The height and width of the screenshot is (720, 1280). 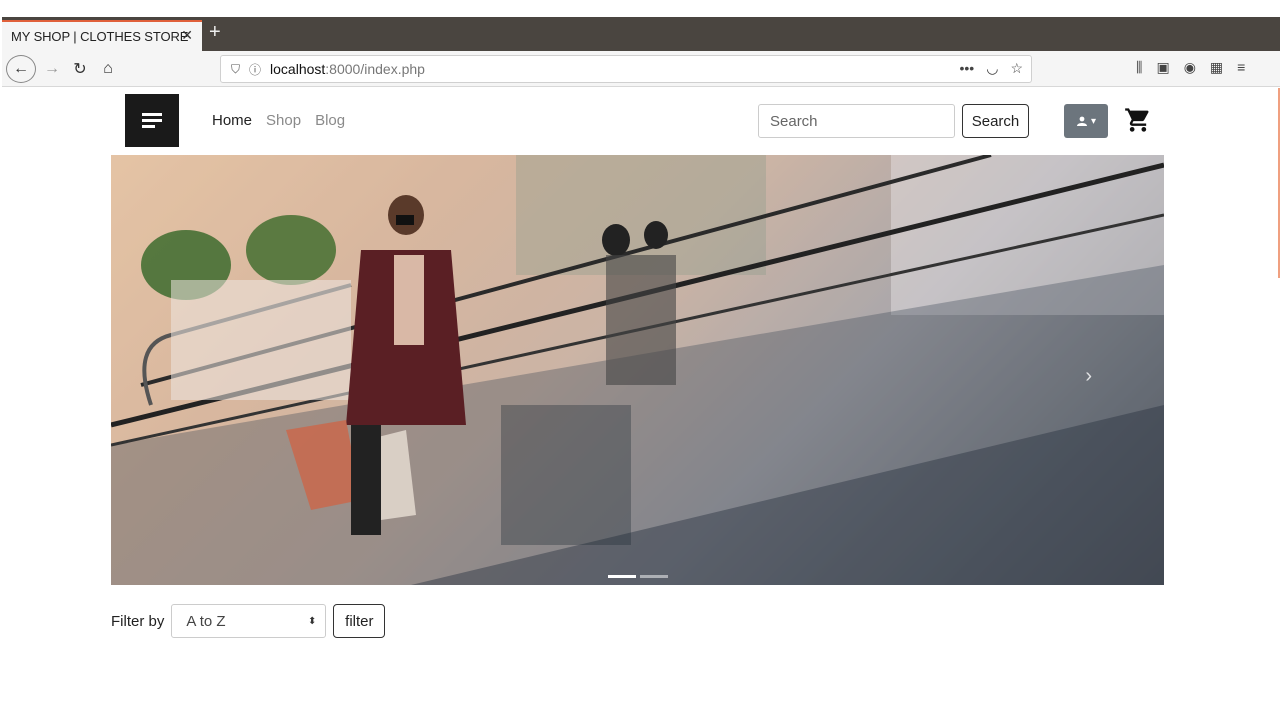 I want to click on pocket-icon: ◡, so click(x=992, y=68).